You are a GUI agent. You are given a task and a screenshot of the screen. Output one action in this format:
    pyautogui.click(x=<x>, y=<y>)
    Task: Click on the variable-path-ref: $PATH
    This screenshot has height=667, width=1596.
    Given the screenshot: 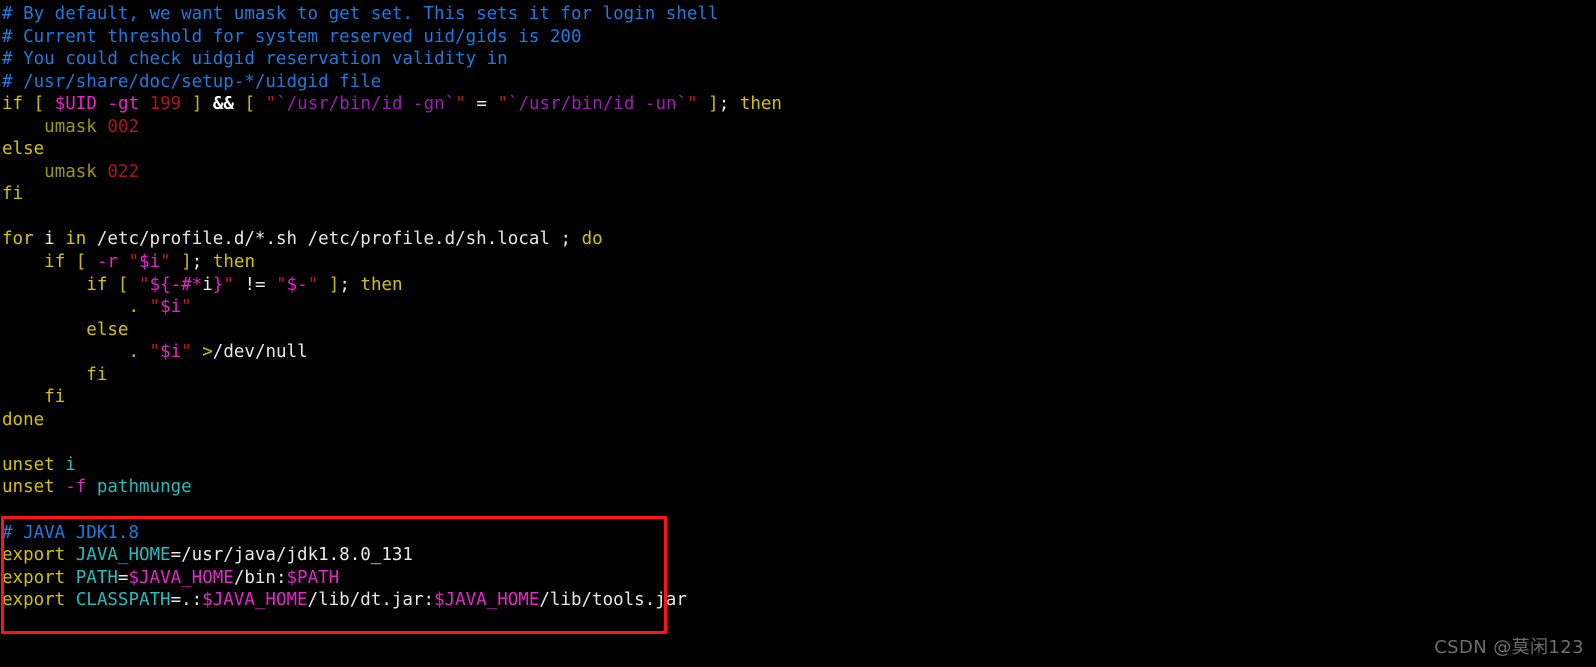 What is the action you would take?
    pyautogui.click(x=313, y=577)
    